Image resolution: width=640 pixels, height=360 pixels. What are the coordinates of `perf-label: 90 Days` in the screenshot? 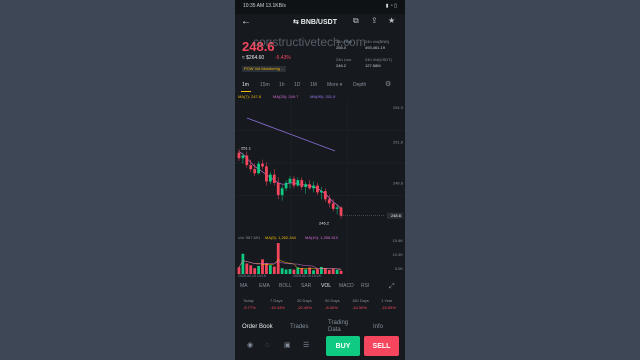 It's located at (332, 300).